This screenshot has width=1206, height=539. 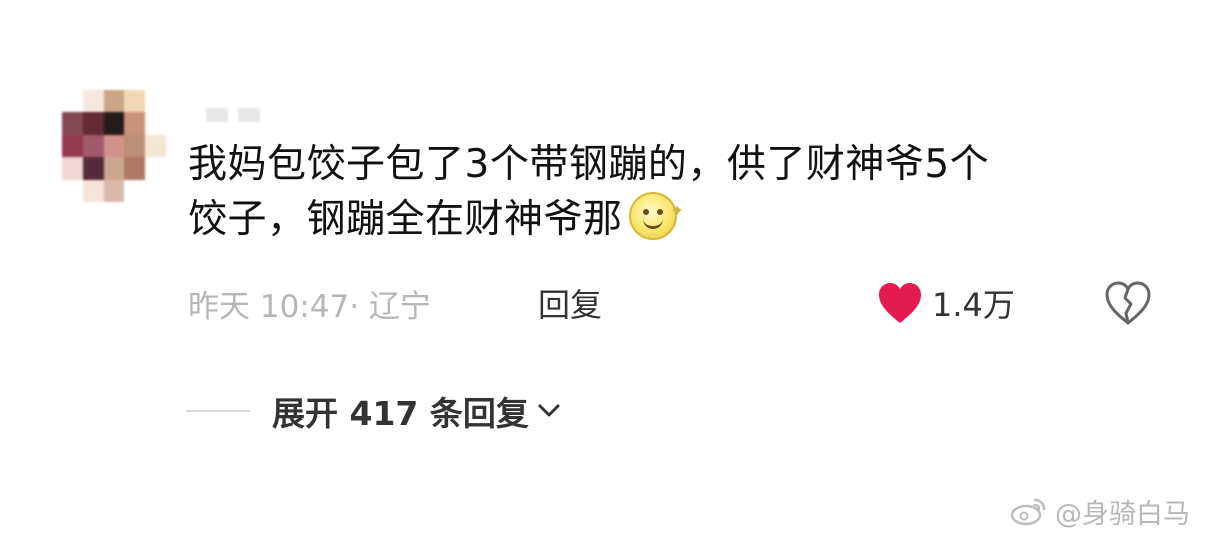 I want to click on avatar, so click(x=114, y=146).